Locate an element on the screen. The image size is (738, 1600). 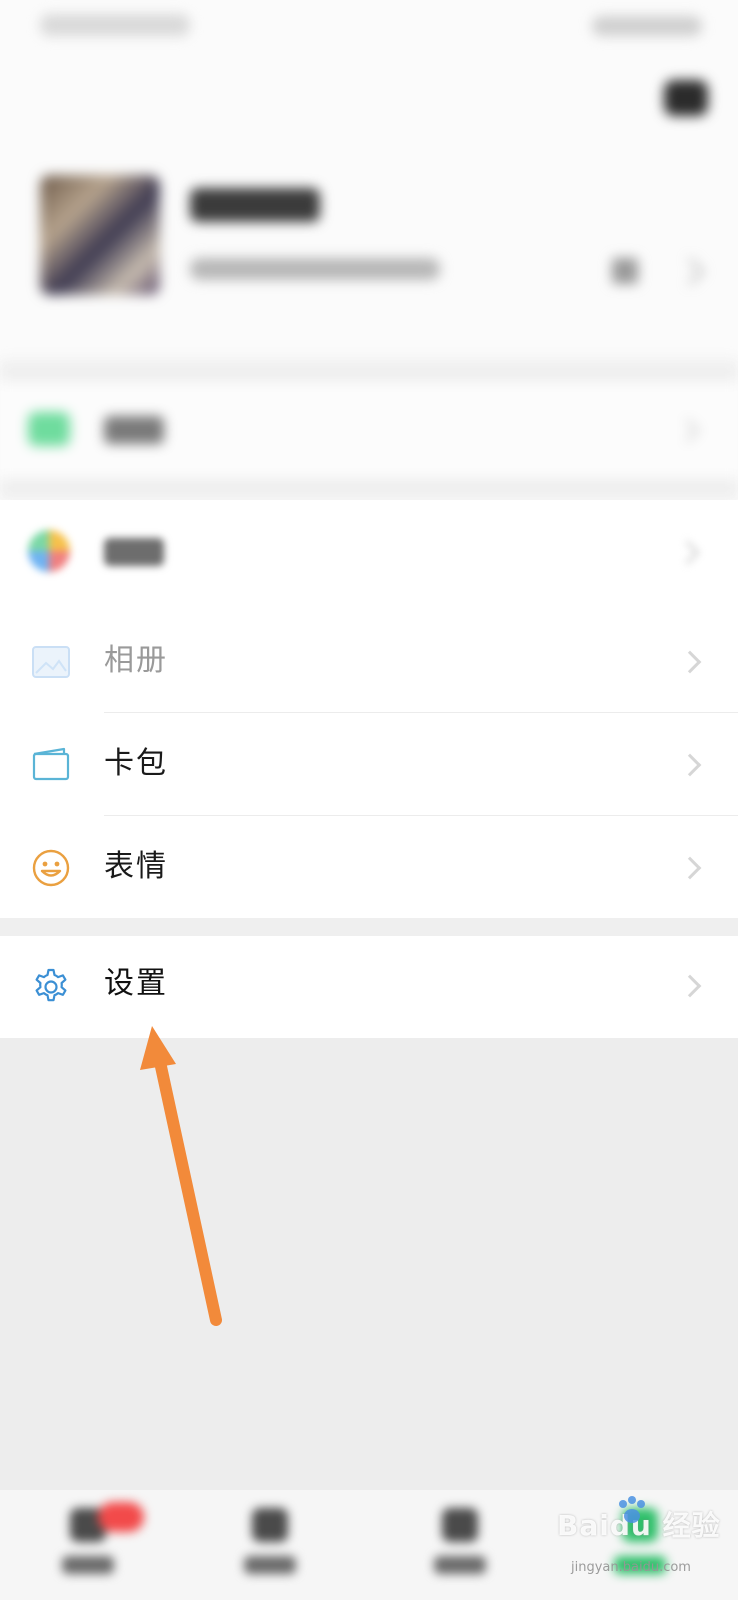
menu-item-label: 表情 is located at coordinates (136, 866).